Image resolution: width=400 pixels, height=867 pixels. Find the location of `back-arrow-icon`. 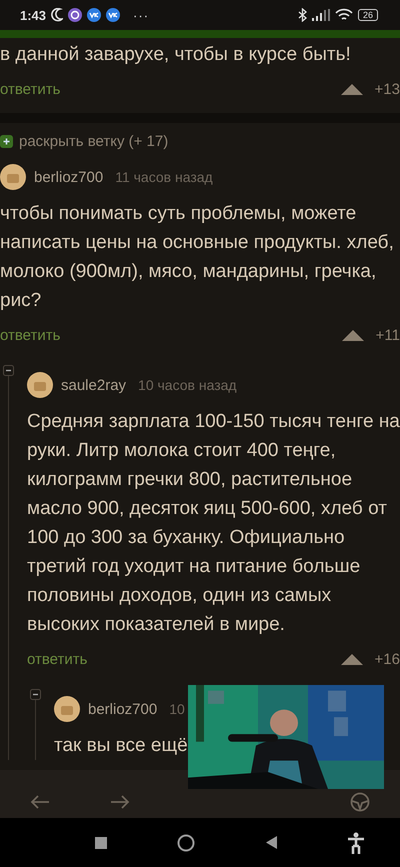

back-arrow-icon is located at coordinates (40, 802).